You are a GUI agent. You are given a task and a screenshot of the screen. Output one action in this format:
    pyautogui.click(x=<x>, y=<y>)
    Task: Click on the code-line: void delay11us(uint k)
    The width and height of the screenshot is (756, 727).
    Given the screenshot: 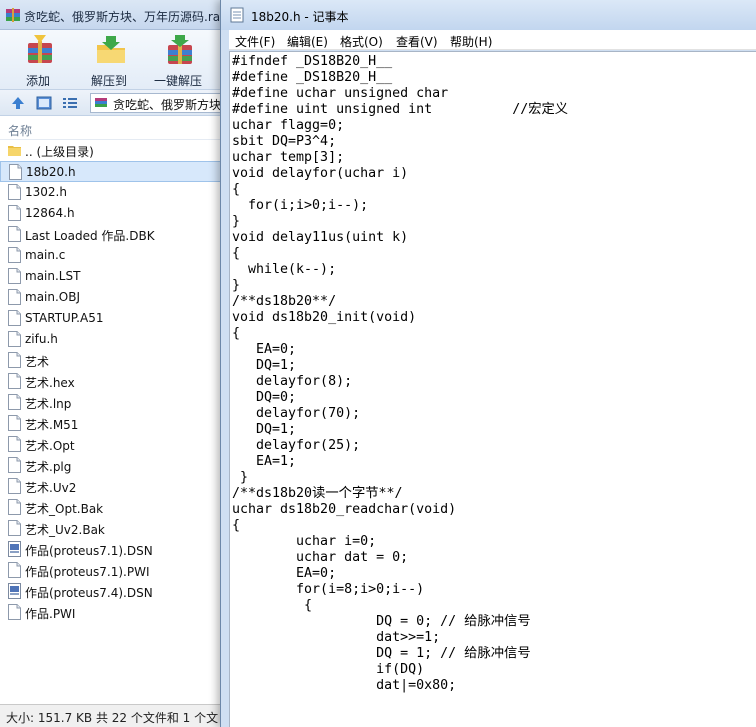 What is the action you would take?
    pyautogui.click(x=320, y=237)
    